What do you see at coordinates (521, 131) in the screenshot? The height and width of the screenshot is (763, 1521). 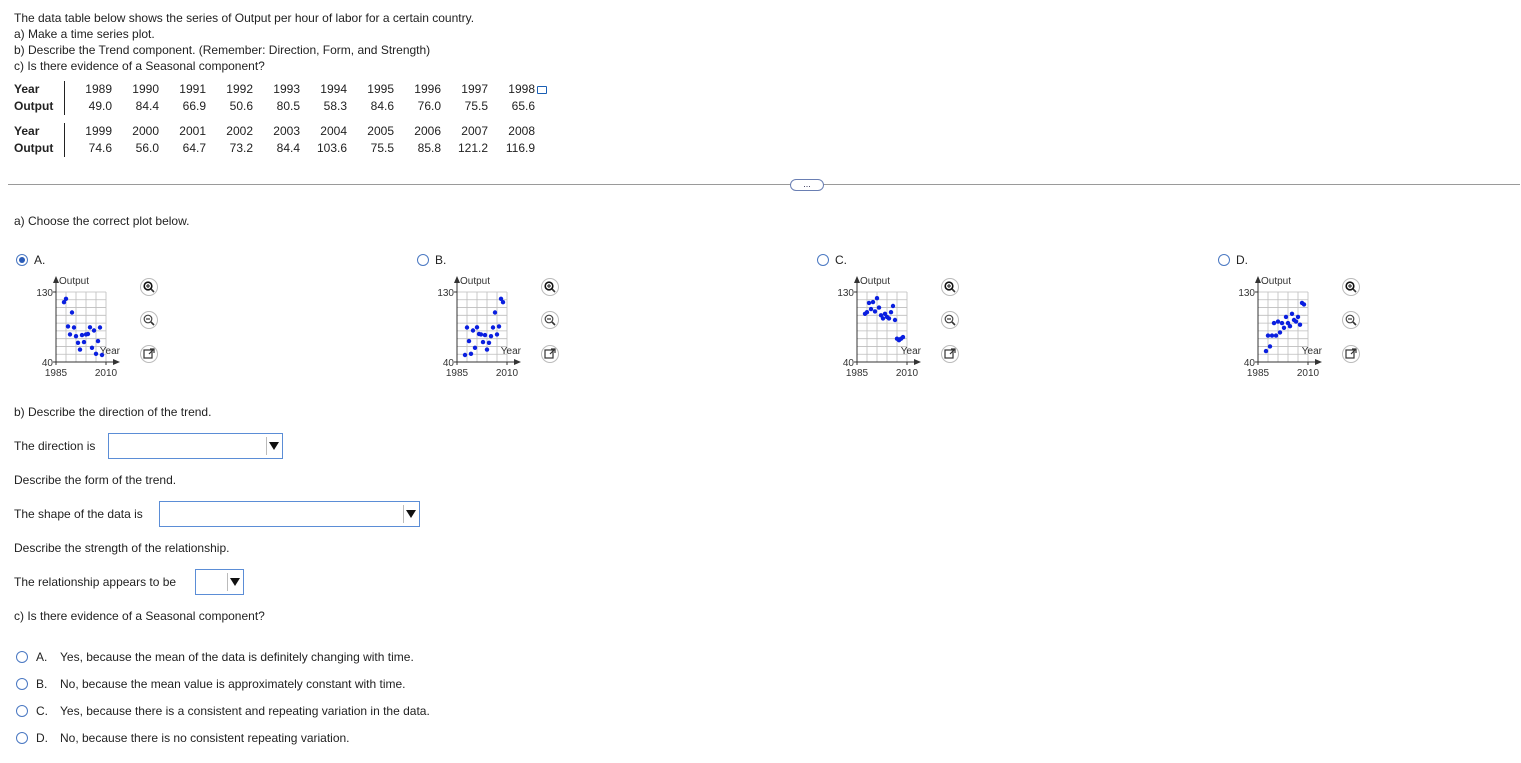 I see `year-cell: 2008` at bounding box center [521, 131].